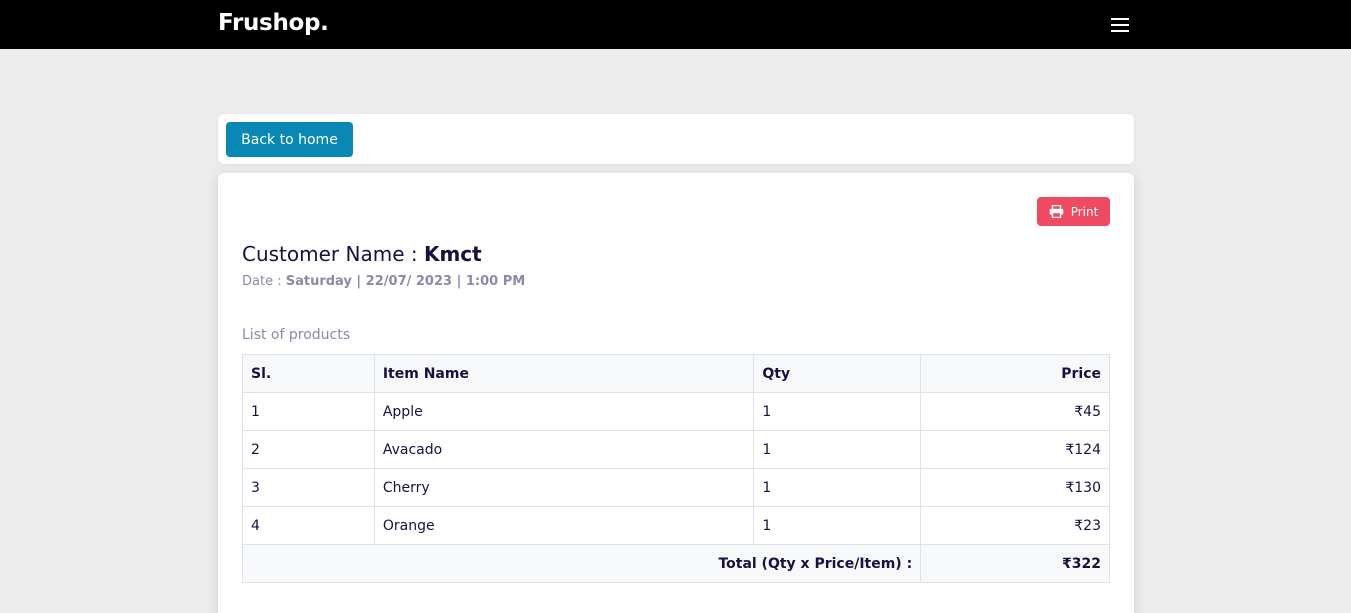  Describe the element at coordinates (333, 254) in the screenshot. I see `customer-label: Customer Name :` at that location.